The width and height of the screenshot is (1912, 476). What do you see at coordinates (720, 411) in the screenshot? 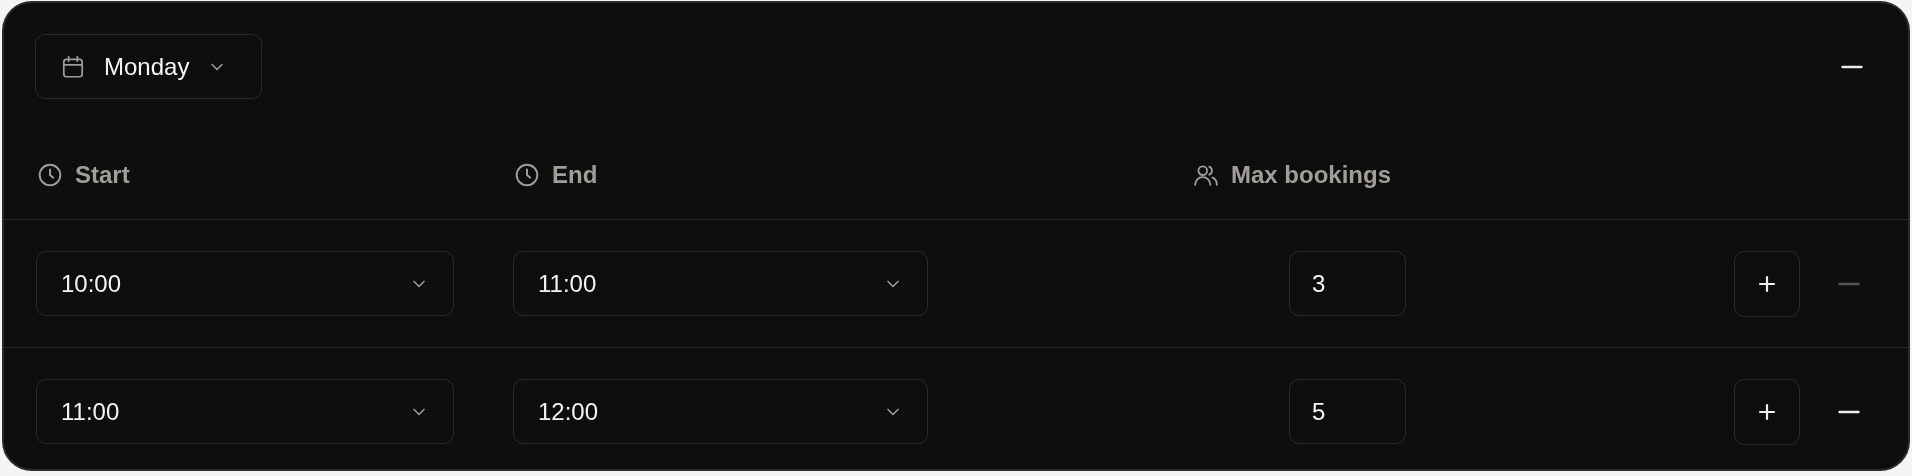
I see `end-time-select: 12:00` at bounding box center [720, 411].